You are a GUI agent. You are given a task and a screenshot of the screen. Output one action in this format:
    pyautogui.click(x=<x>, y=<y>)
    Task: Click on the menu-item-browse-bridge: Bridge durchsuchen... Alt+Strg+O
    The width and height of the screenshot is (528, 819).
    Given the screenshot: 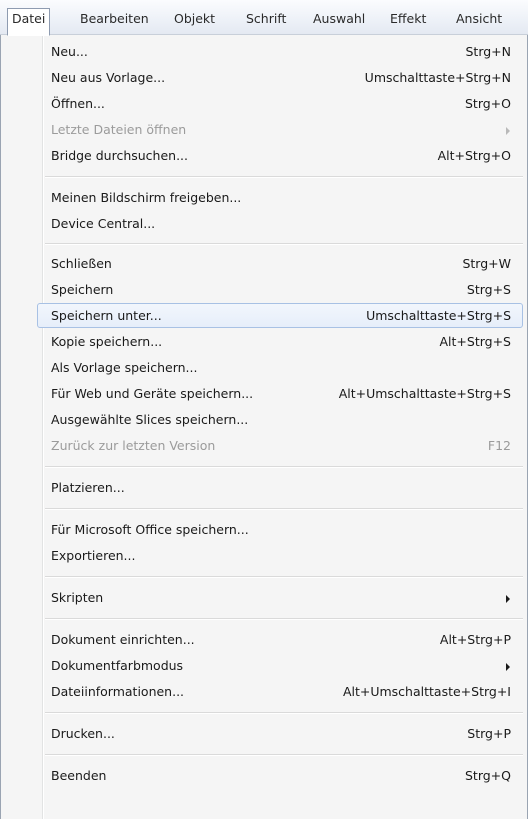 What is the action you would take?
    pyautogui.click(x=280, y=155)
    